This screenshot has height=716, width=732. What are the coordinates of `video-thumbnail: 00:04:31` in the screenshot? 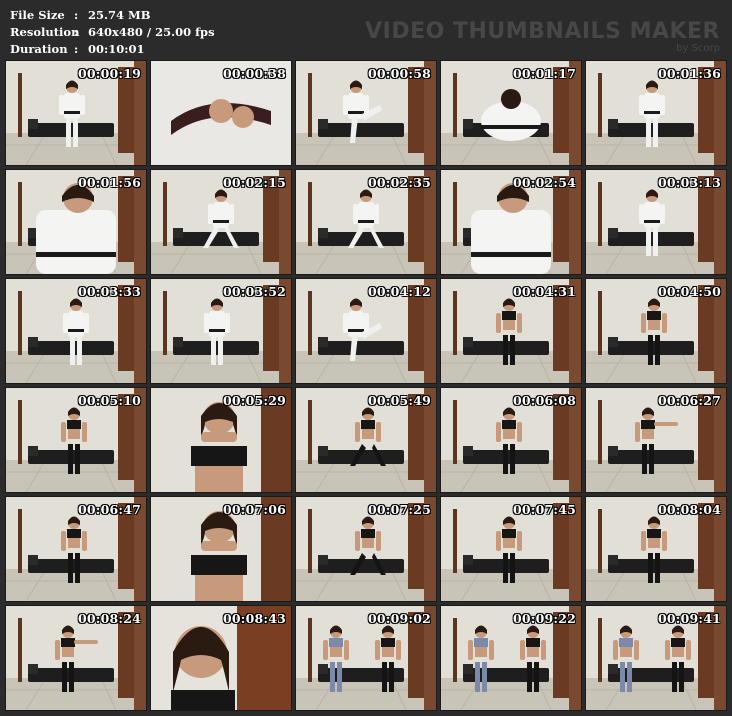 It's located at (511, 331).